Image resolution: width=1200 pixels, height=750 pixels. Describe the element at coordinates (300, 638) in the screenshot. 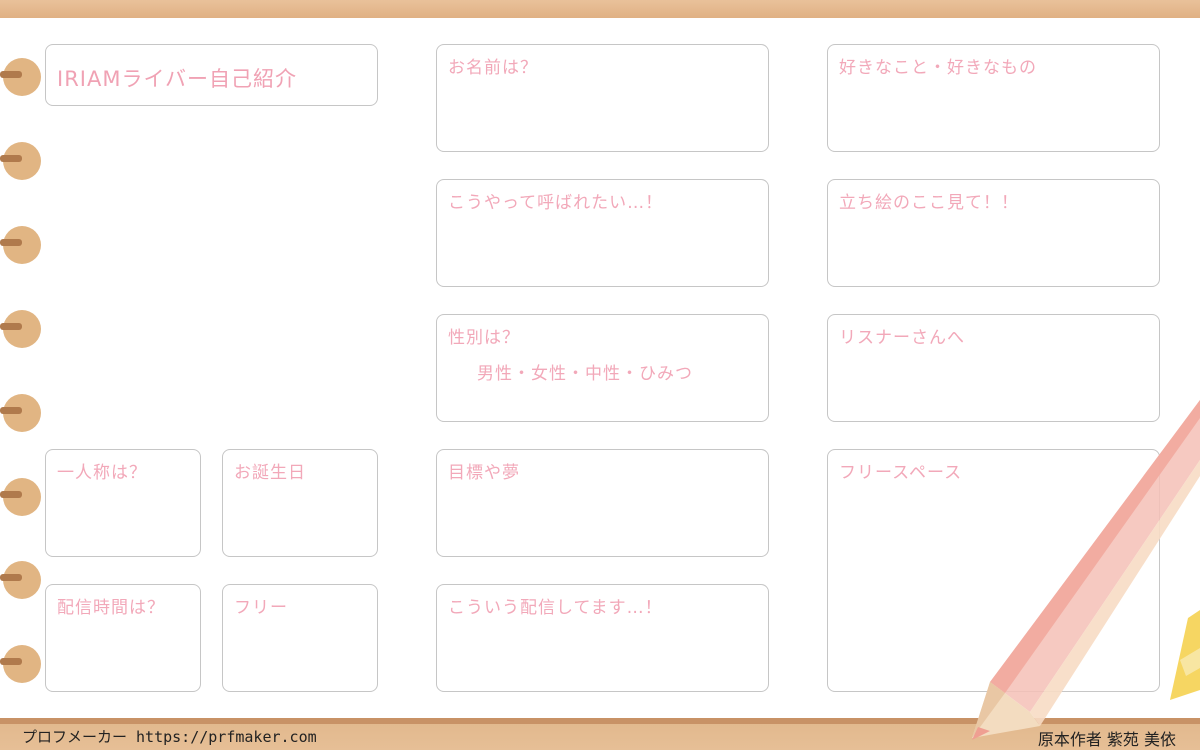

I see `free-small-field: フリー` at that location.